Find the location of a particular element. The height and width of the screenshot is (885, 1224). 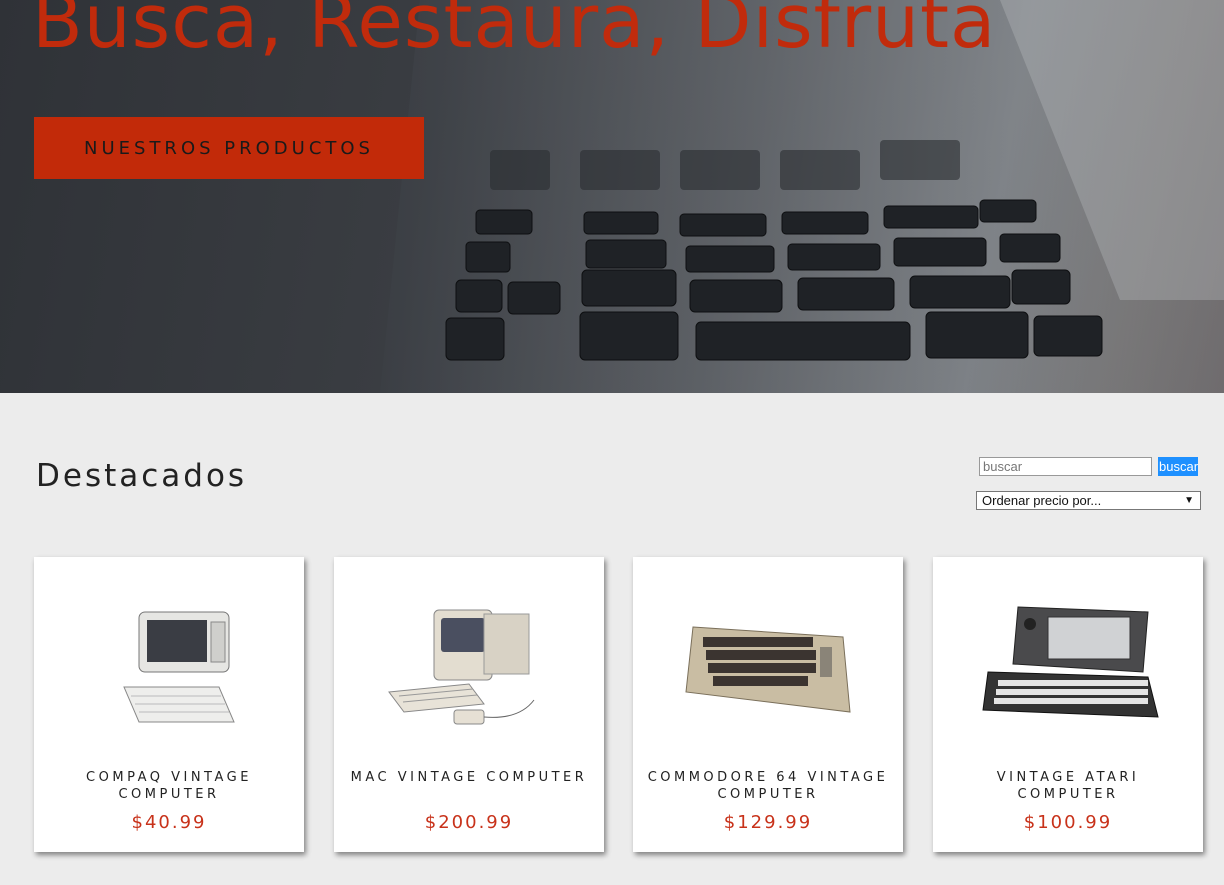

product-card: MAC VINTAGE COMPUTER $200.99 is located at coordinates (469, 704).